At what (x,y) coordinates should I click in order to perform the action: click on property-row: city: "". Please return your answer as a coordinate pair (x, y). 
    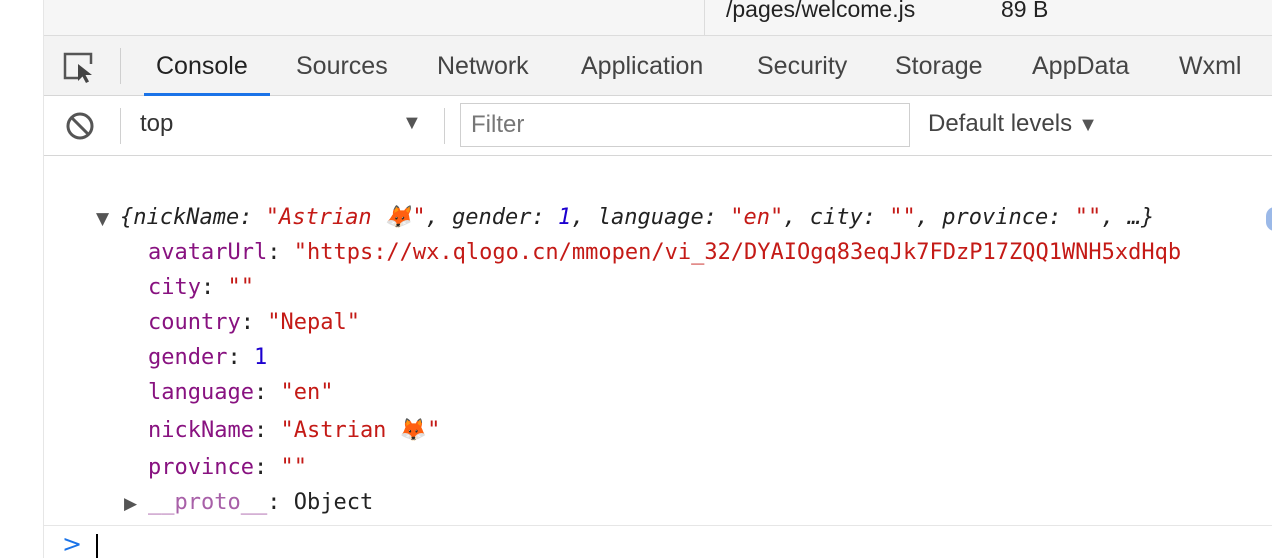
    Looking at the image, I should click on (201, 287).